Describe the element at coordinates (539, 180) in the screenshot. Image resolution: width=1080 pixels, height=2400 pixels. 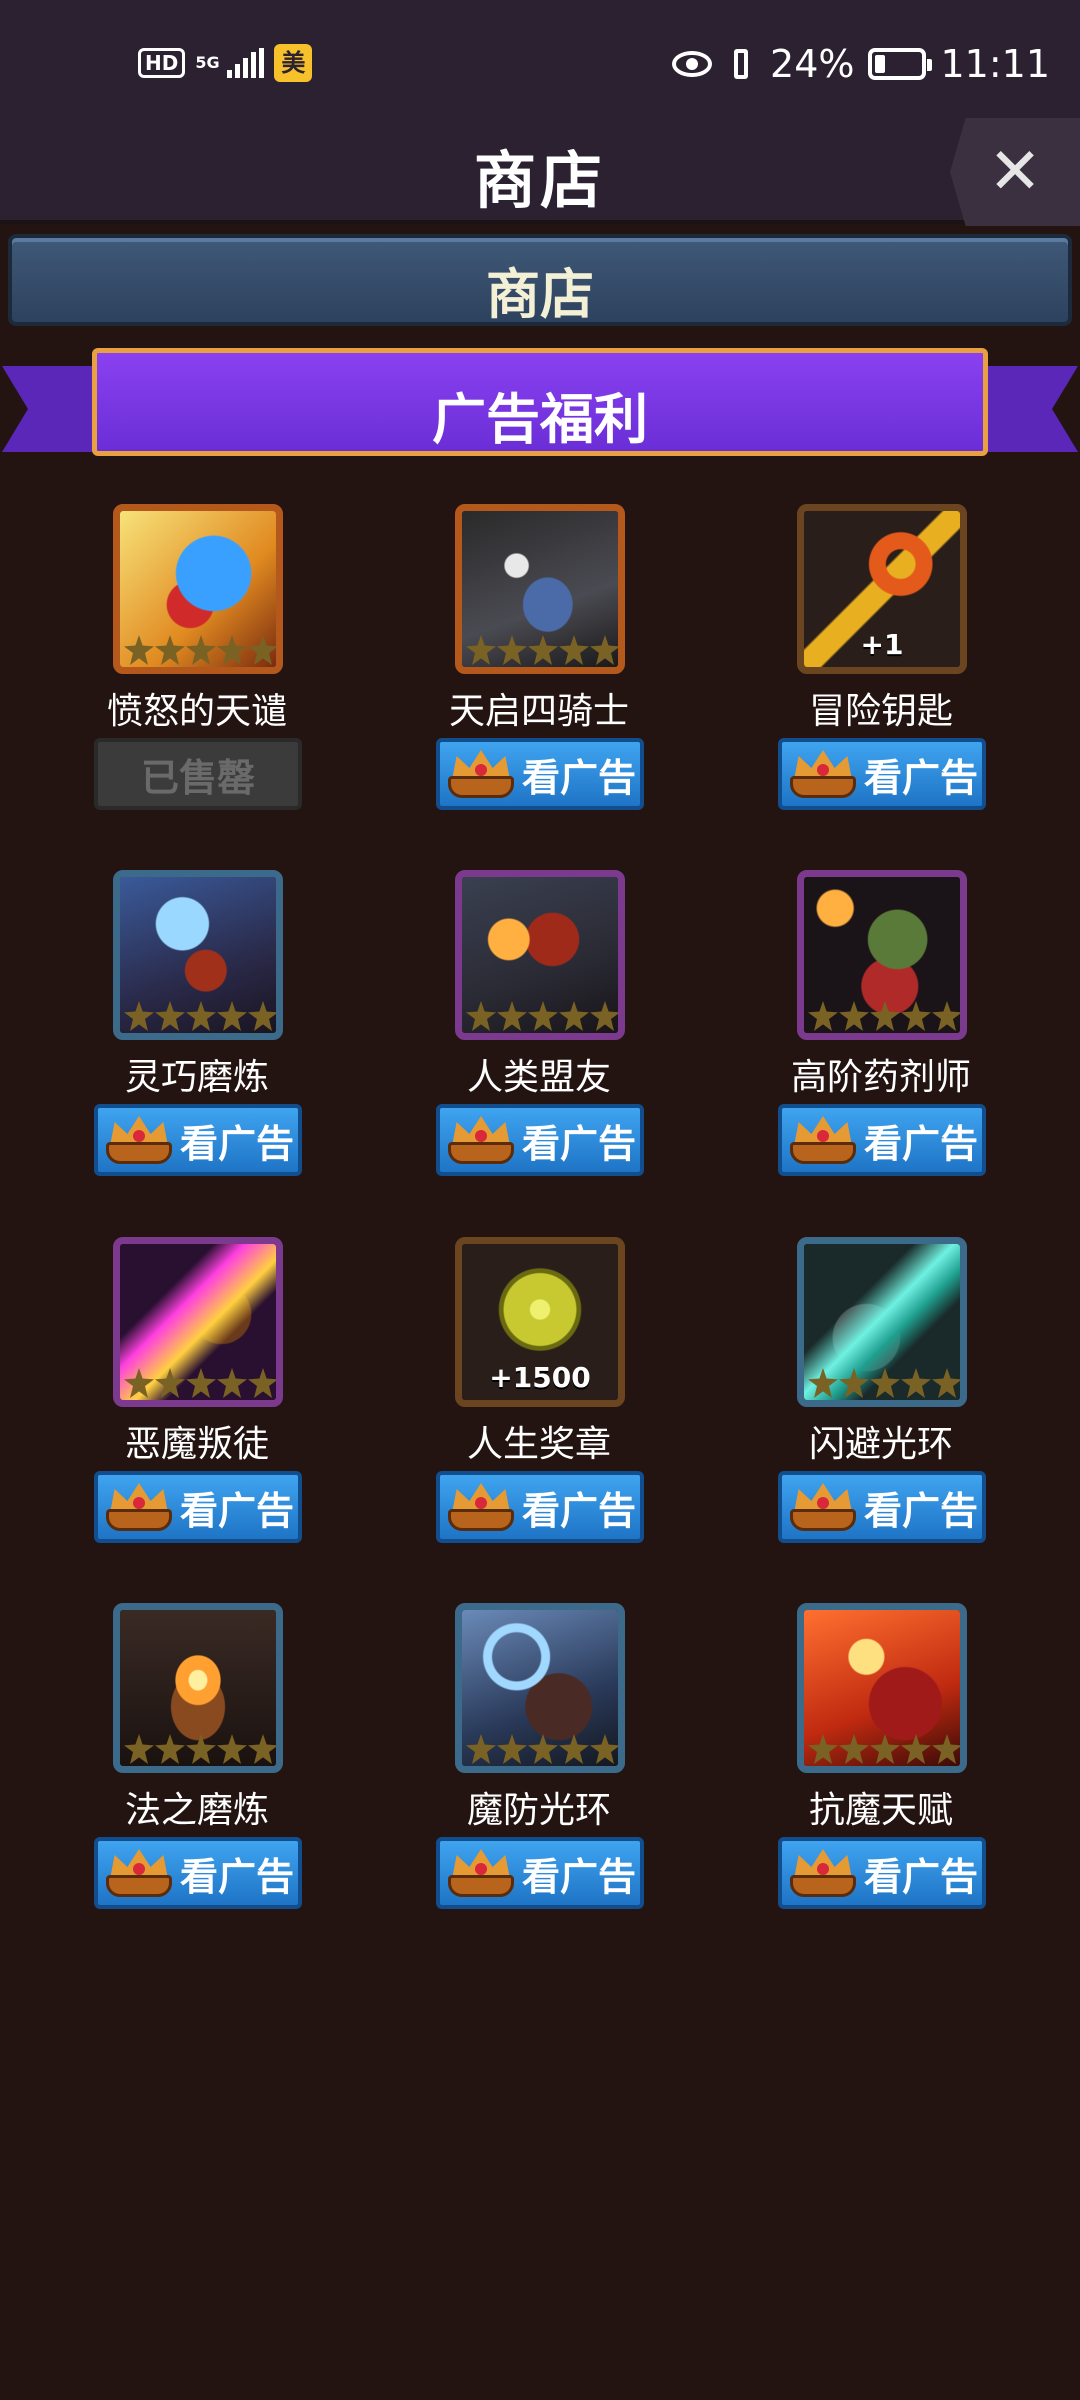
I see `page-title: 商店` at that location.